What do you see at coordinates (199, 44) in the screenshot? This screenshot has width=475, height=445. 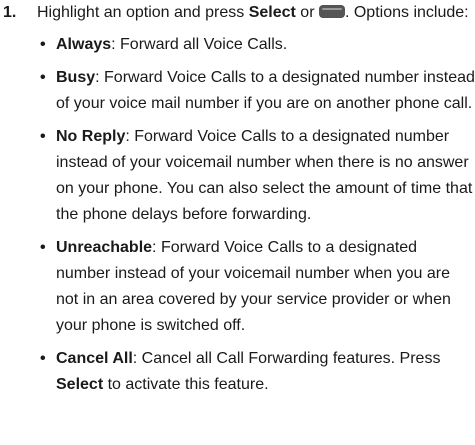 I see `option-desc: : Forward all Voice Calls.` at bounding box center [199, 44].